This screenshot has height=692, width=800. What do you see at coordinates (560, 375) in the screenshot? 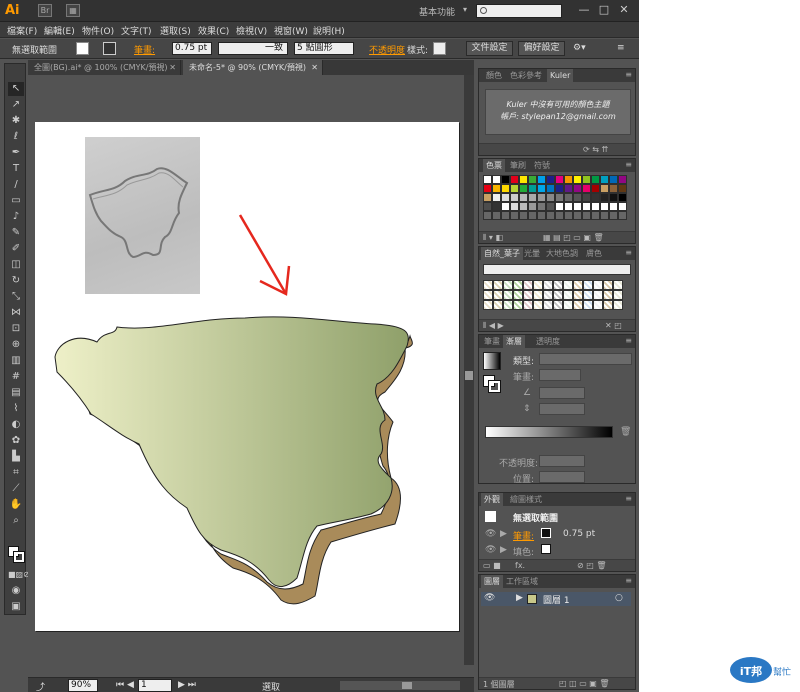
I see `stroke-gradient-mode` at bounding box center [560, 375].